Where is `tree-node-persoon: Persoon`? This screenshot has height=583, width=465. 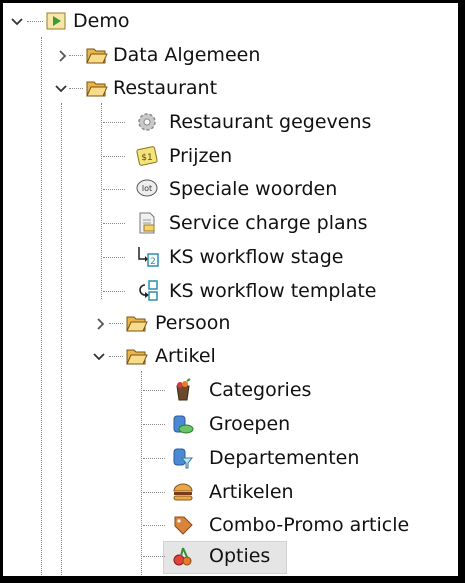 tree-node-persoon: Persoon is located at coordinates (230, 323).